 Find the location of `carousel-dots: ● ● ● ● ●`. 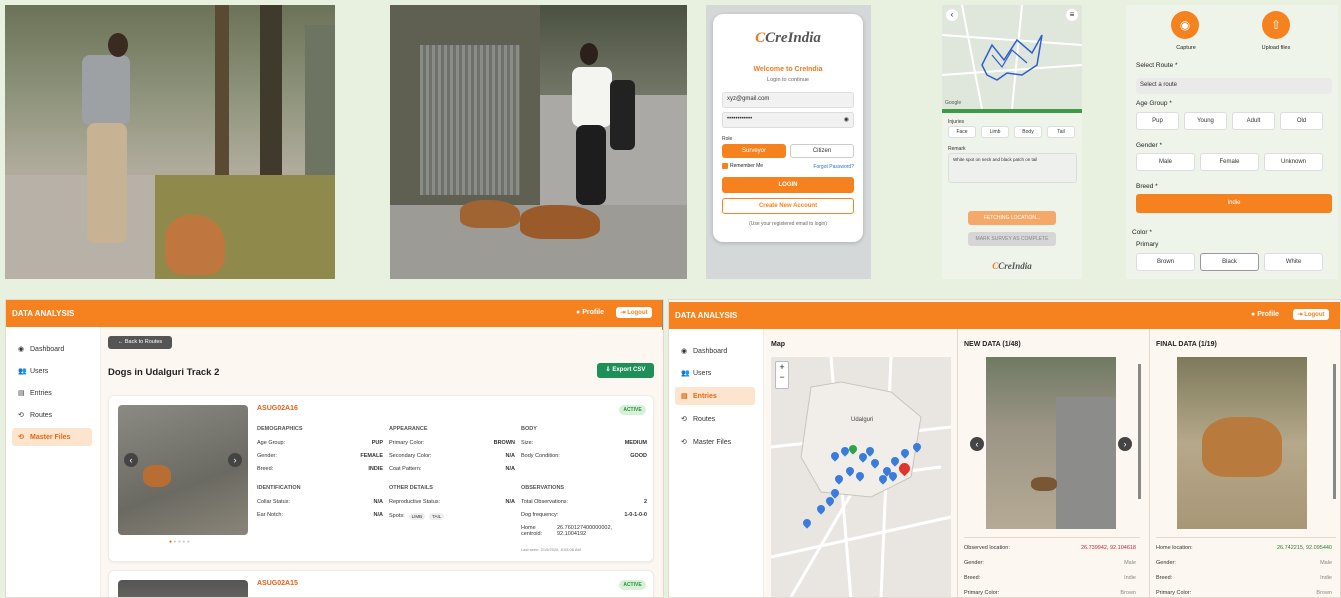

carousel-dots: ● ● ● ● ● is located at coordinates (179, 542).